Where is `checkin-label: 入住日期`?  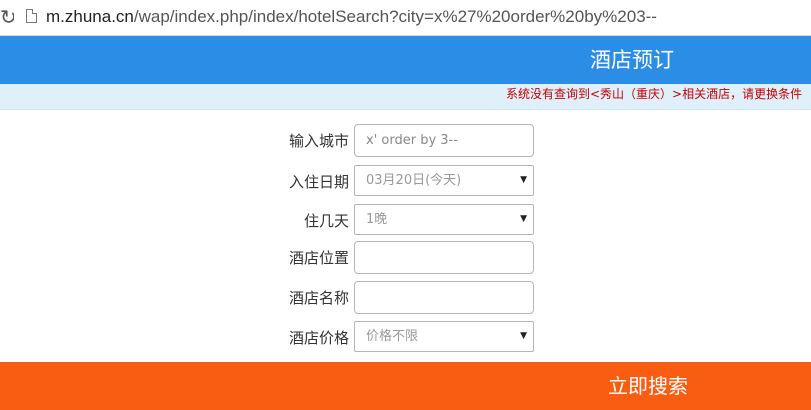 checkin-label: 入住日期 is located at coordinates (318, 182).